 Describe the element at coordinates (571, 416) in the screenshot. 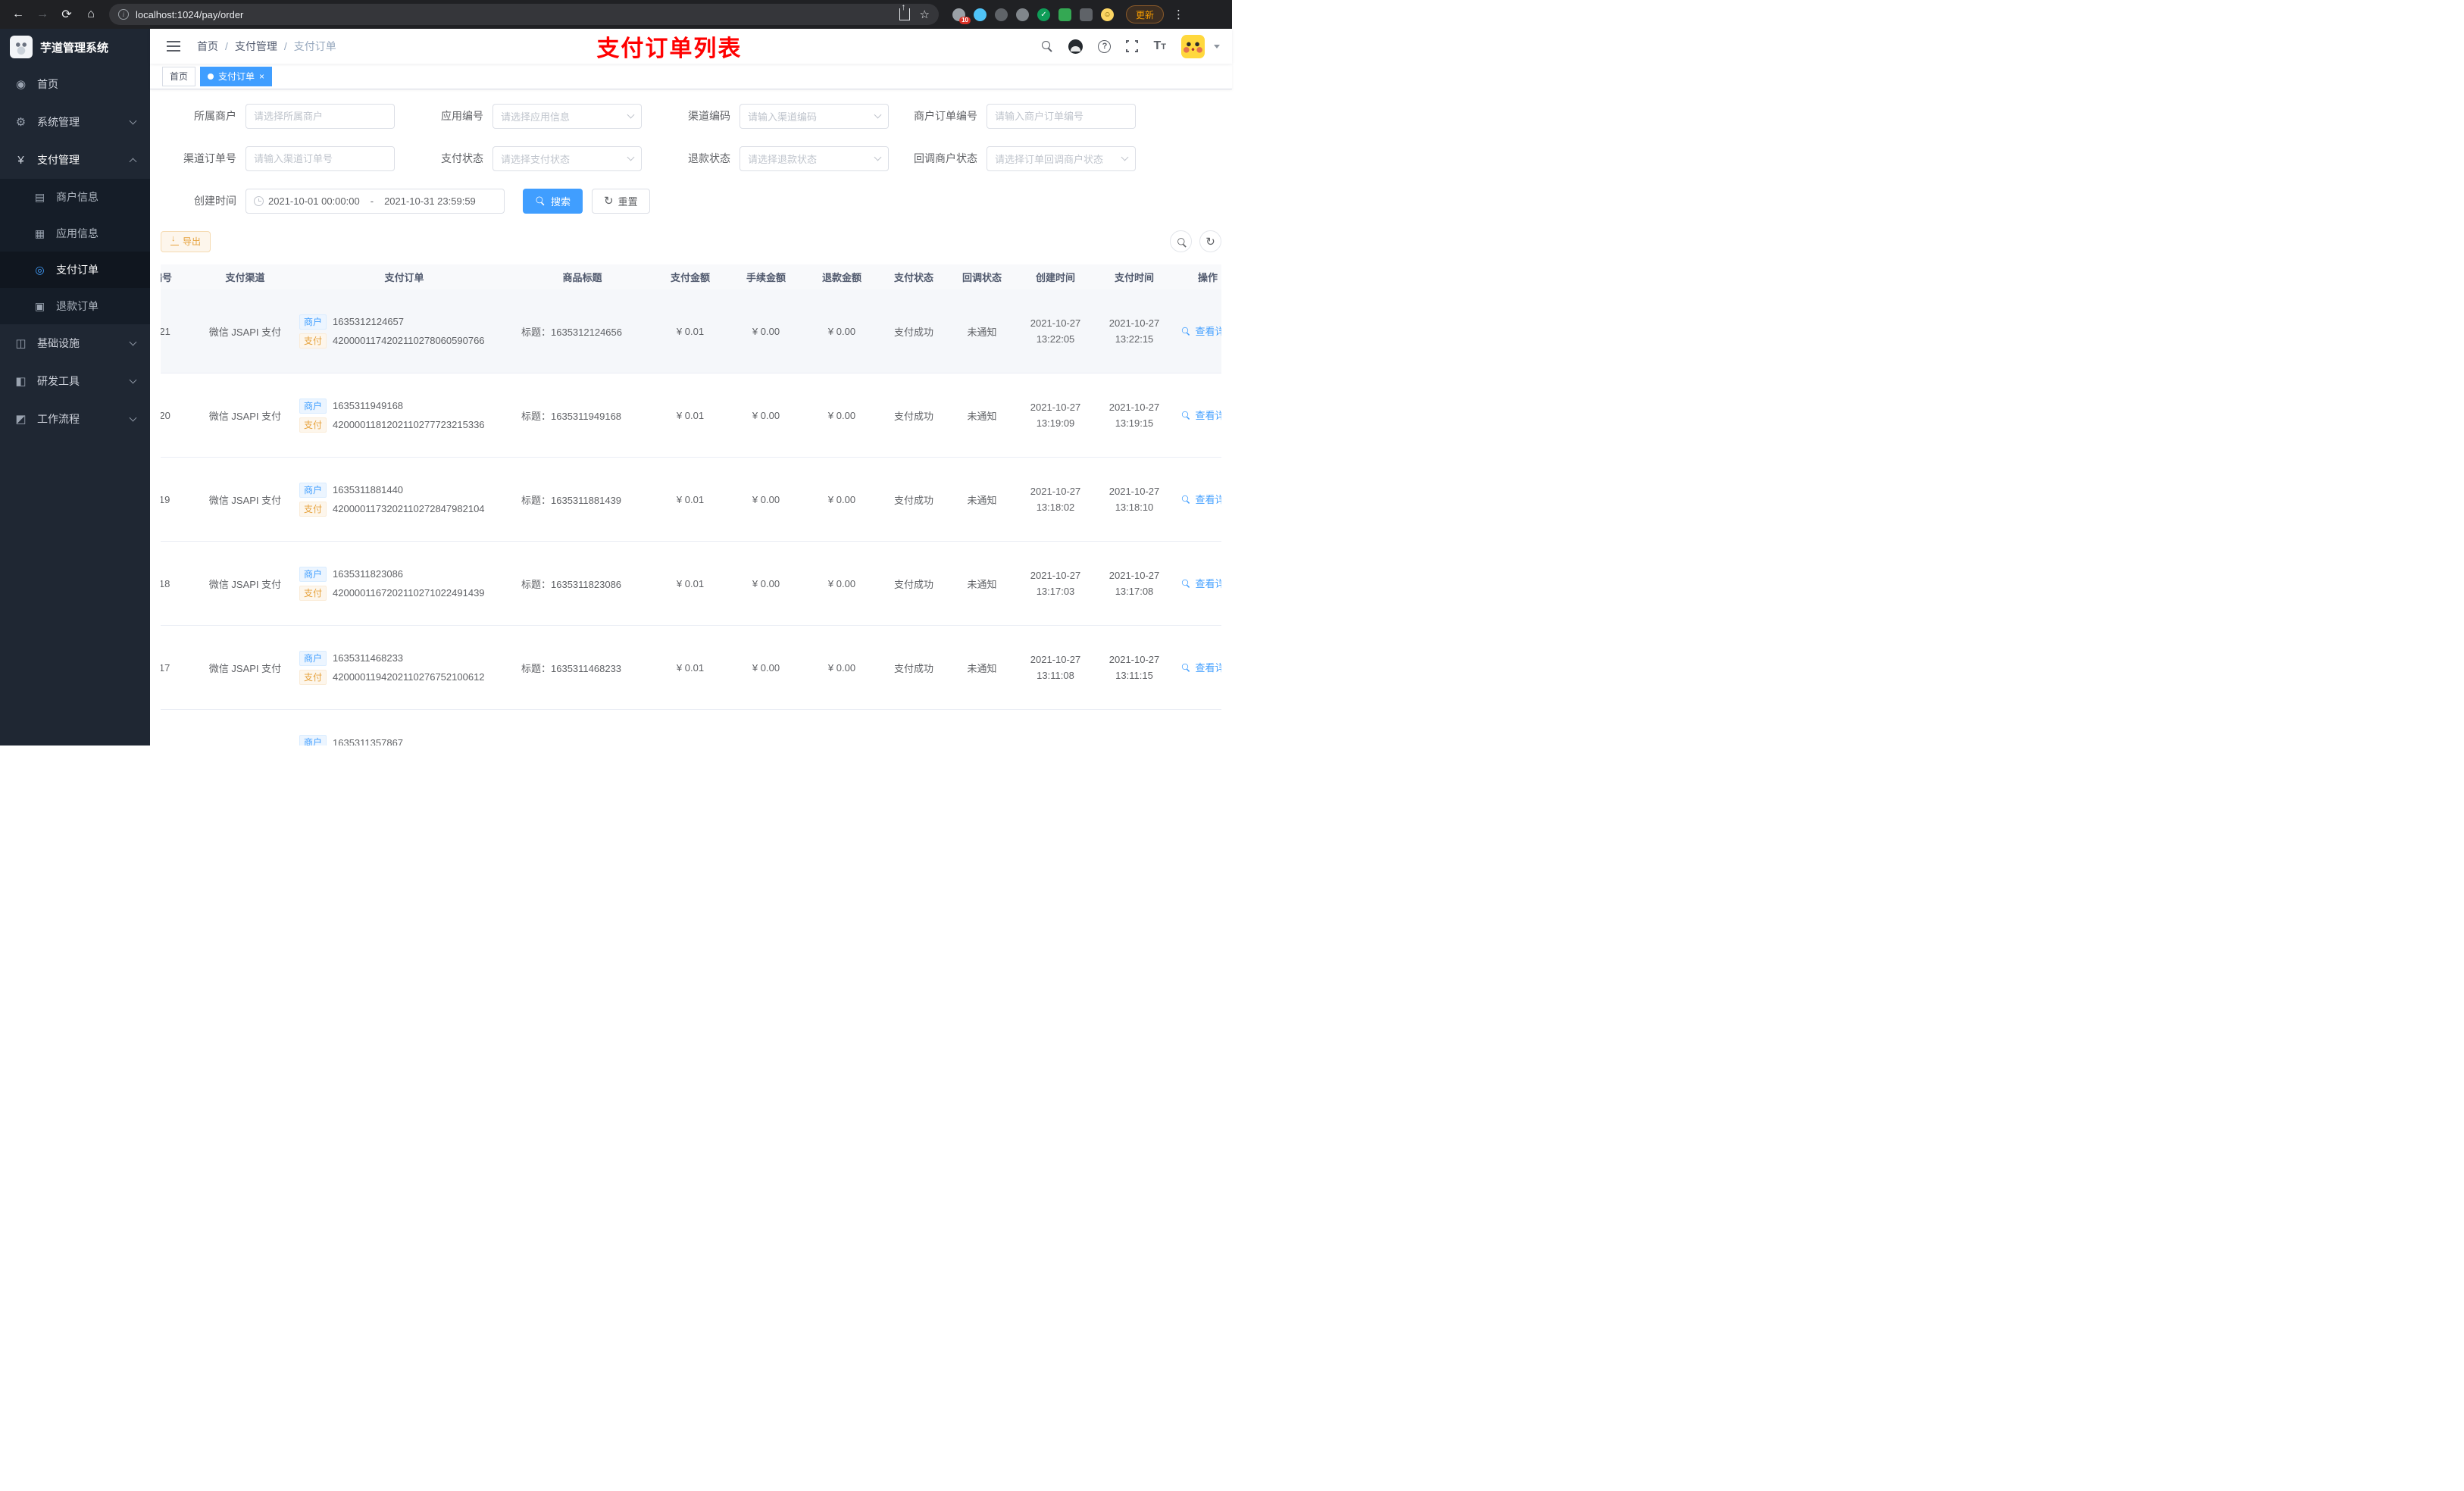

I see `product-title: 标题：1635311949168` at that location.